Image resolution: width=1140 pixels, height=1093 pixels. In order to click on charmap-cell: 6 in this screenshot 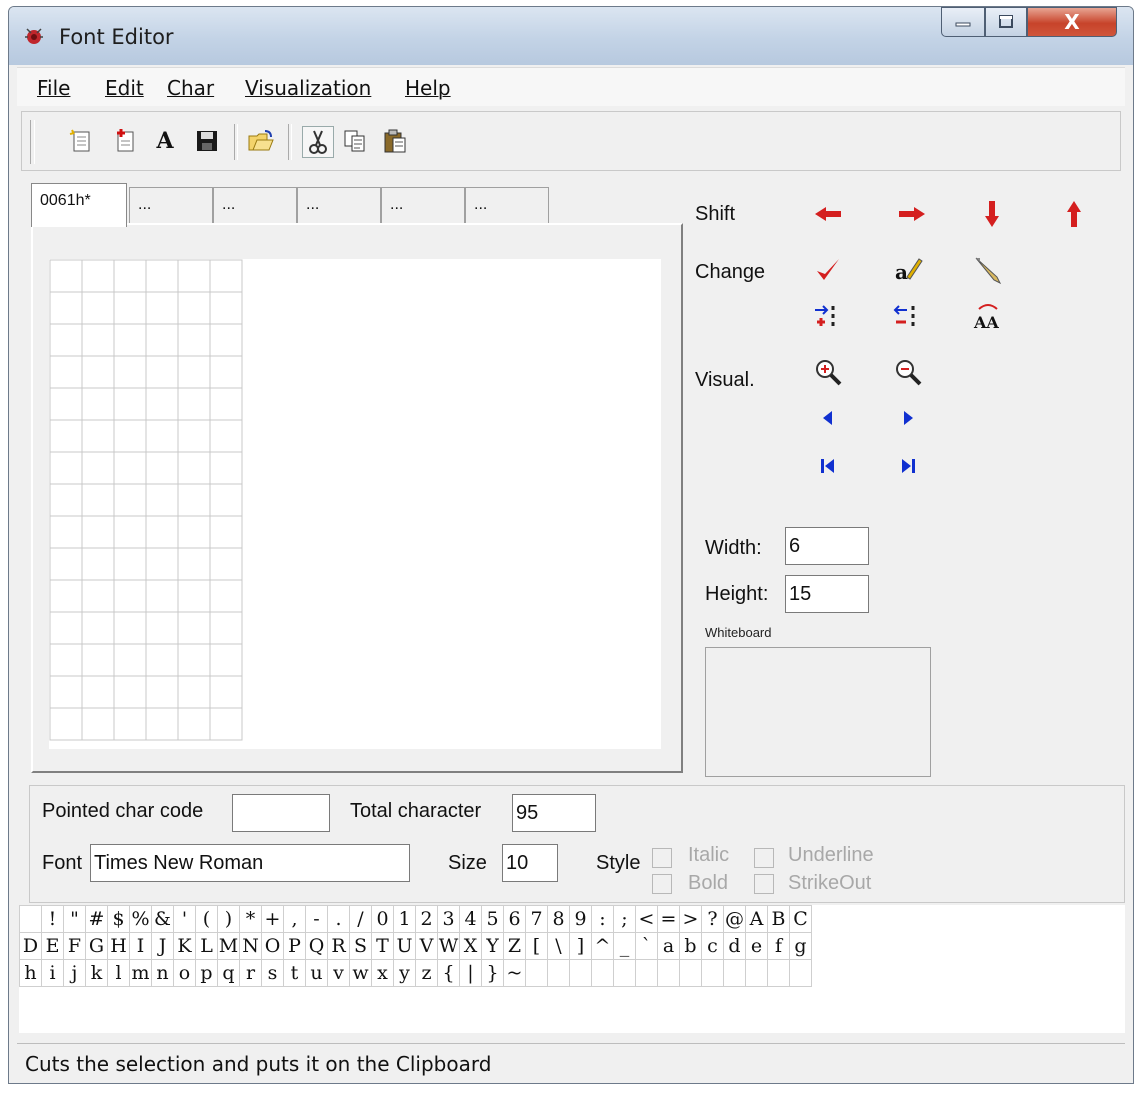, I will do `click(514, 919)`.